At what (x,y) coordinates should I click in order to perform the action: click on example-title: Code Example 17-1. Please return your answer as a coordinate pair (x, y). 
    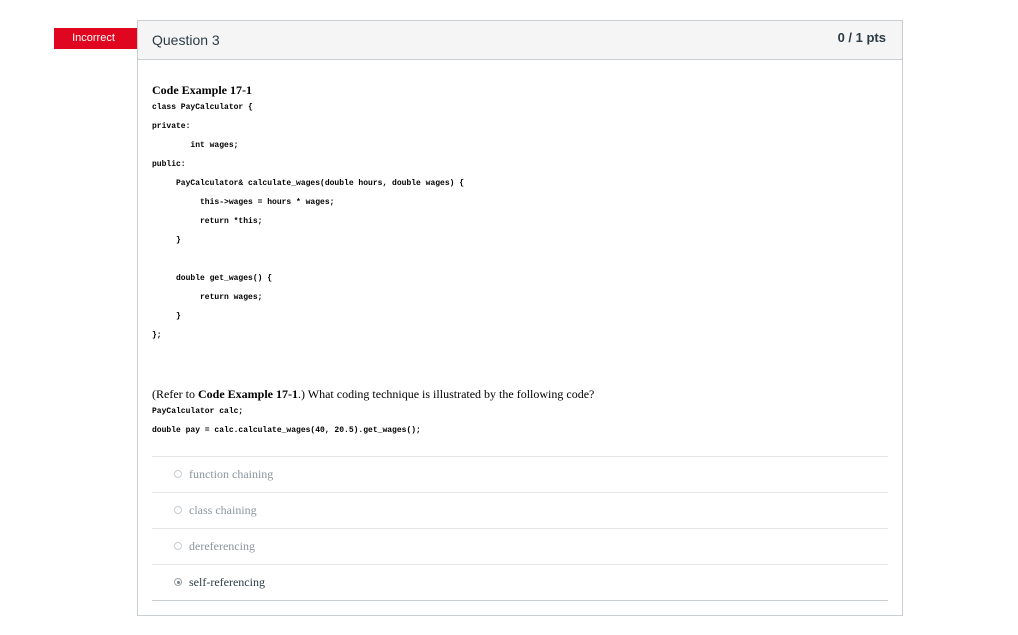
    Looking at the image, I should click on (202, 90).